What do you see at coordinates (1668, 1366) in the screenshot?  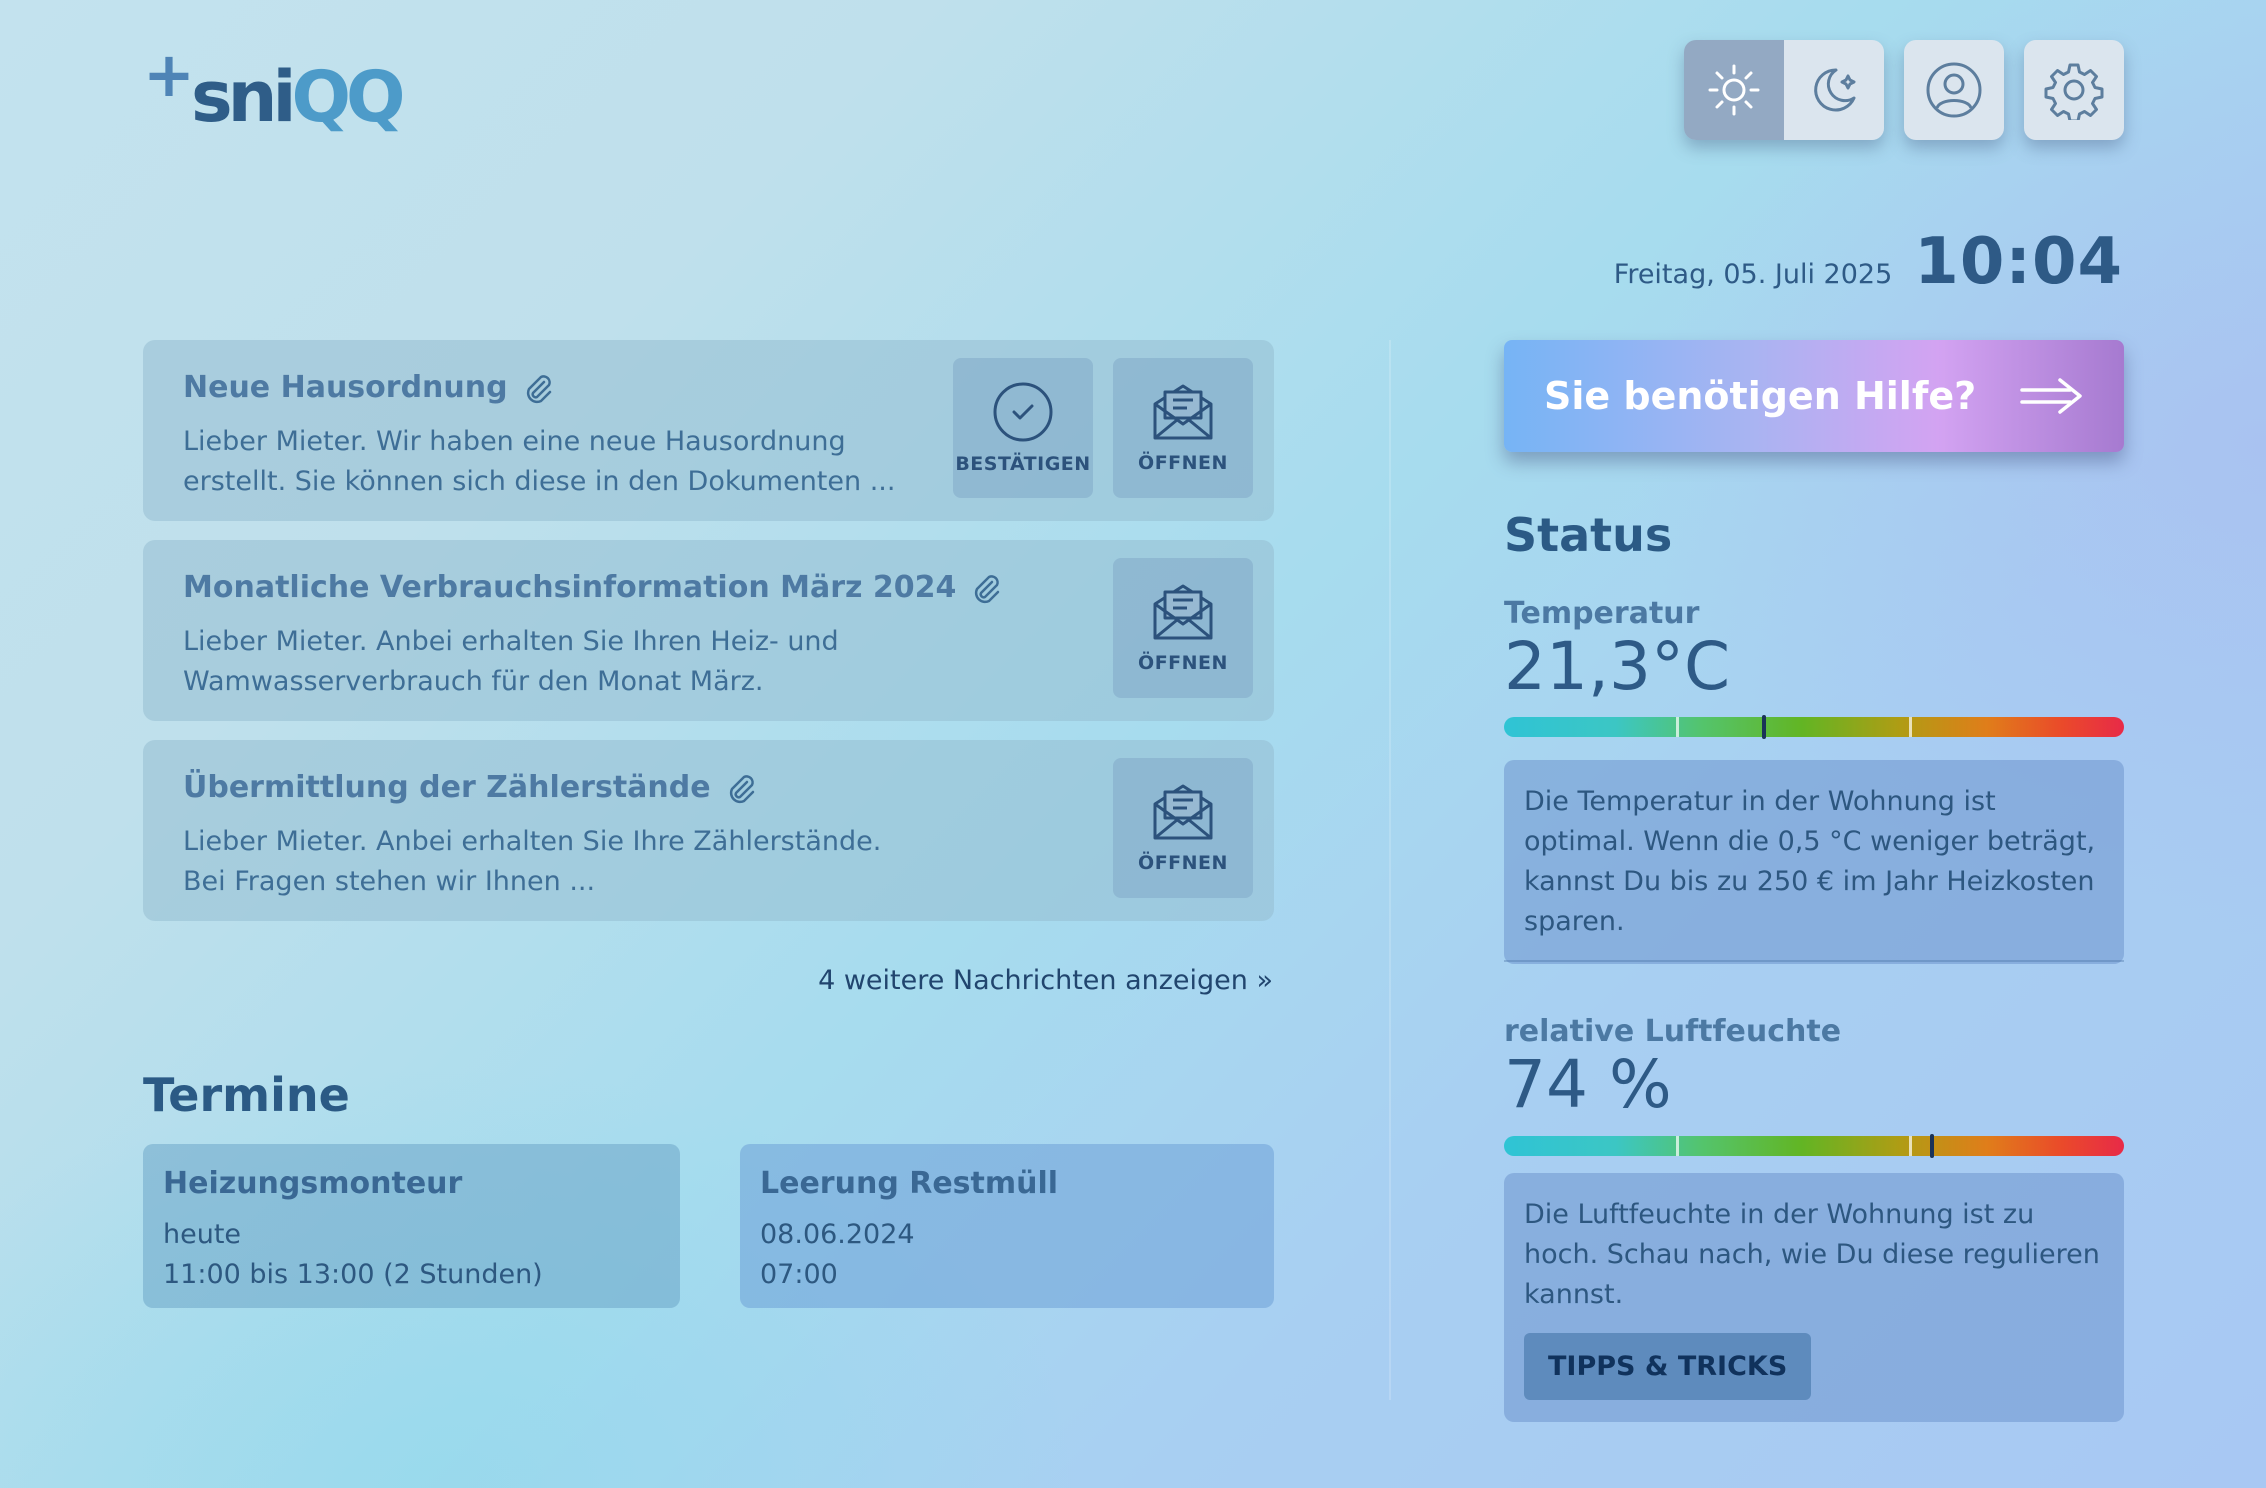 I see `tips-button: TIPPS & TRICKS` at bounding box center [1668, 1366].